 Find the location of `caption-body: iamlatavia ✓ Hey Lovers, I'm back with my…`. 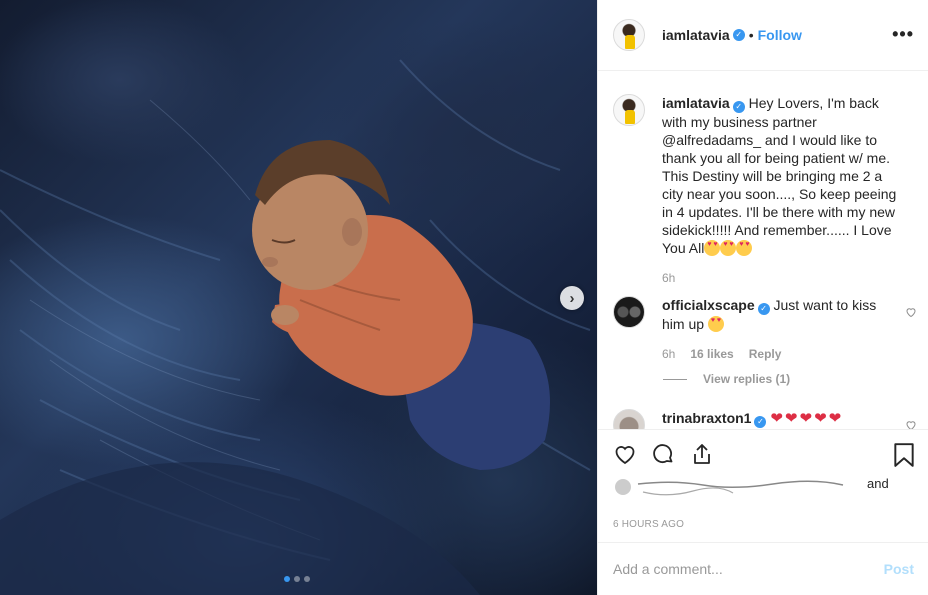

caption-body: iamlatavia ✓ Hey Lovers, I'm back with my… is located at coordinates (782, 190).